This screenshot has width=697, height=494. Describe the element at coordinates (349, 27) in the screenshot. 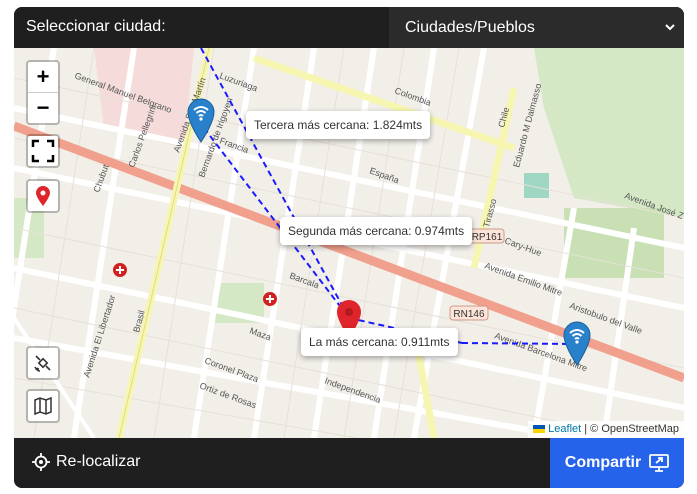

I see `city-selector-bar: Seleccionar ciudad: Ciudades/Pueblos` at that location.